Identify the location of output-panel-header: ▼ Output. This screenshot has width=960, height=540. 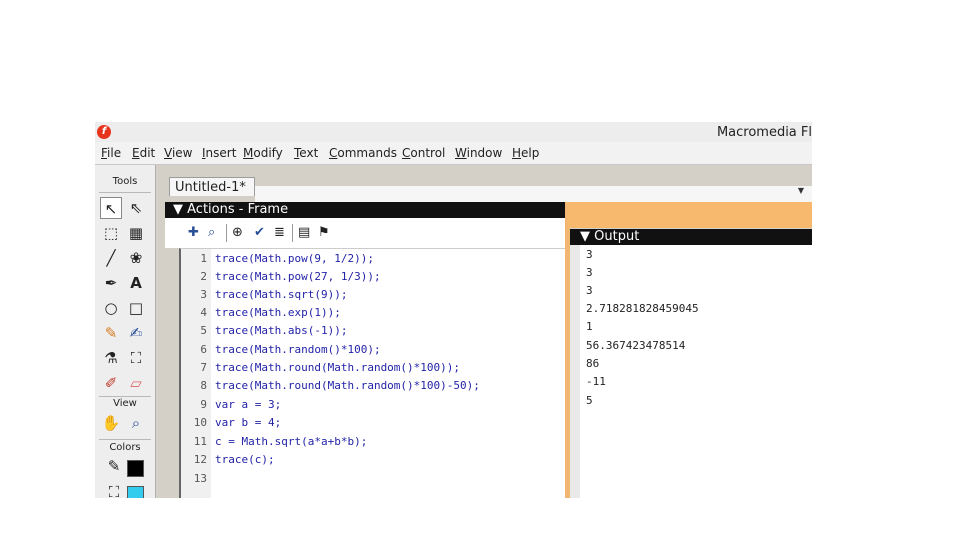
(691, 237).